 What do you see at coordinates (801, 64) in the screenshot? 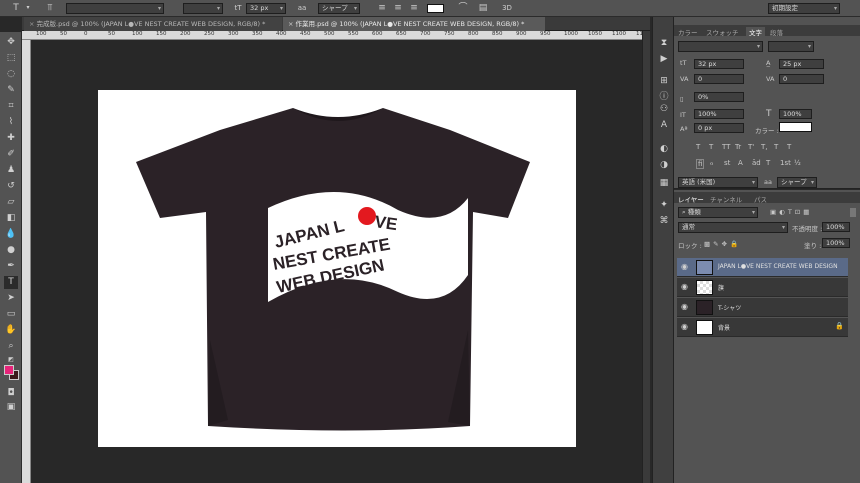
I see `leading-field: 25 px` at bounding box center [801, 64].